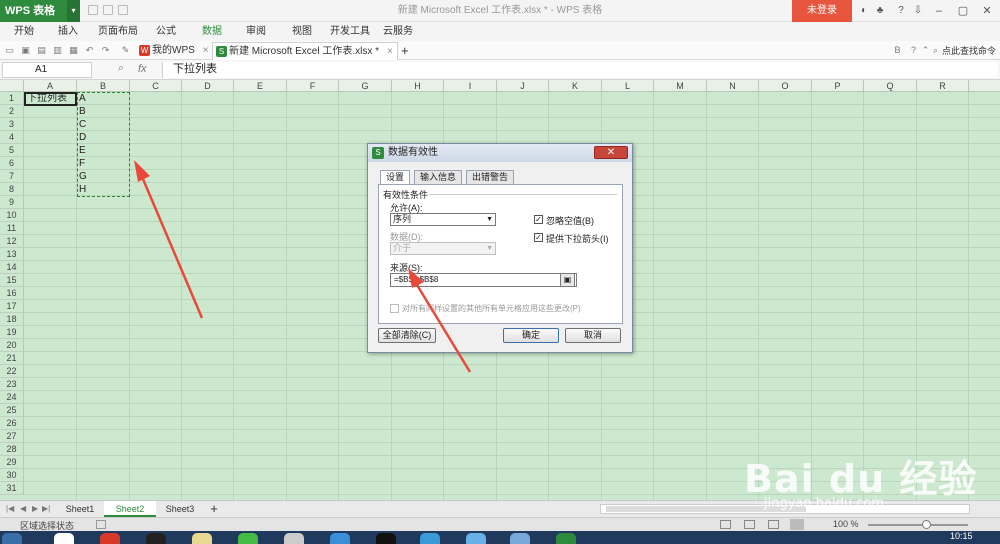  Describe the element at coordinates (593, 335) in the screenshot. I see `cancel-button: 取消` at that location.